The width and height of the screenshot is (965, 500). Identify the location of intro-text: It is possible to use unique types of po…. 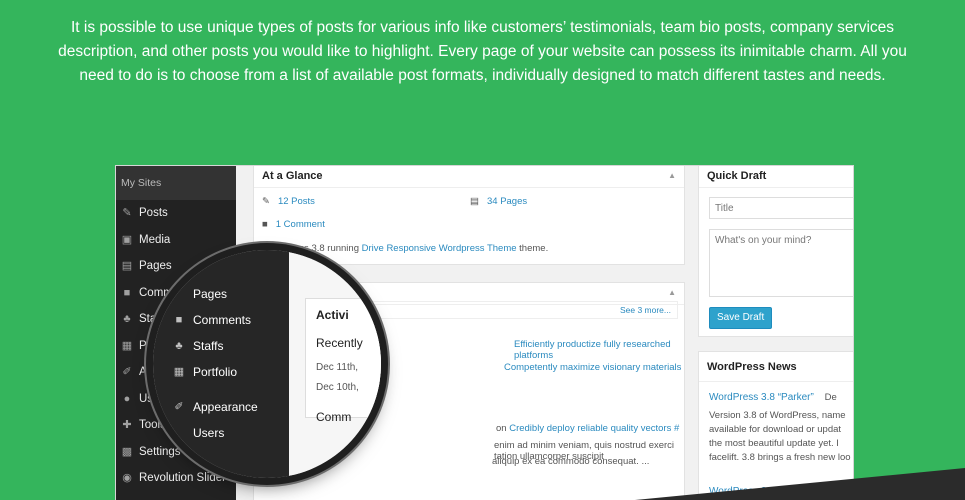
(482, 51).